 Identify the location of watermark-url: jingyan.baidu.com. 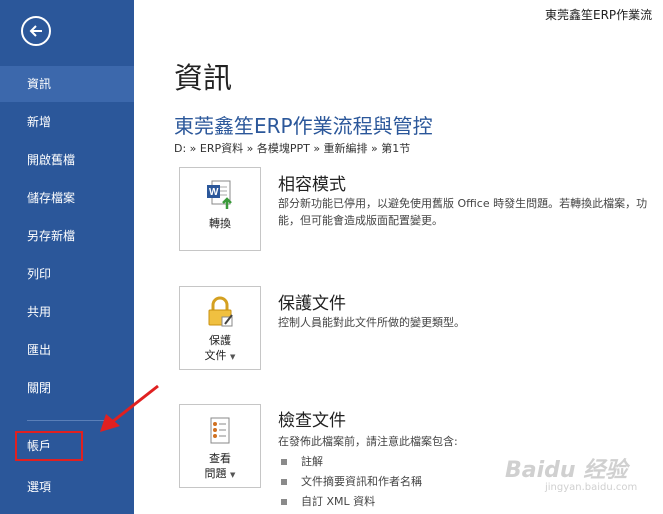
(591, 487).